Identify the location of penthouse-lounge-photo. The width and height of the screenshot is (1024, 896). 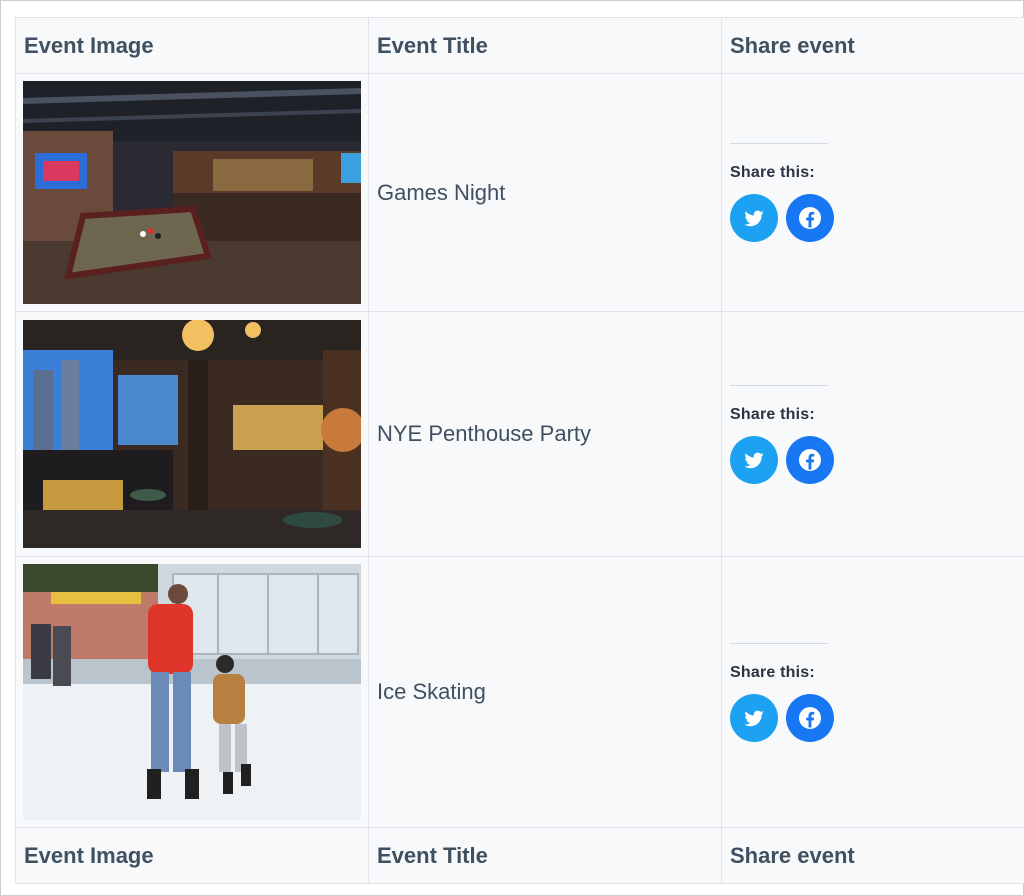
(192, 434).